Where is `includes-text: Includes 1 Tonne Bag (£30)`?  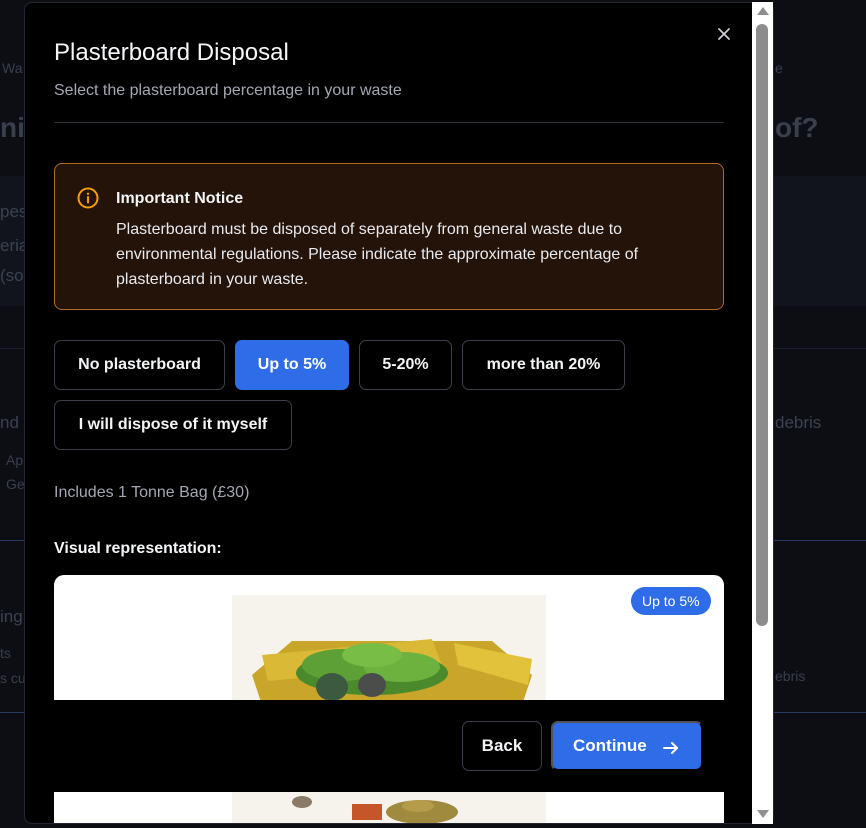 includes-text: Includes 1 Tonne Bag (£30) is located at coordinates (152, 492).